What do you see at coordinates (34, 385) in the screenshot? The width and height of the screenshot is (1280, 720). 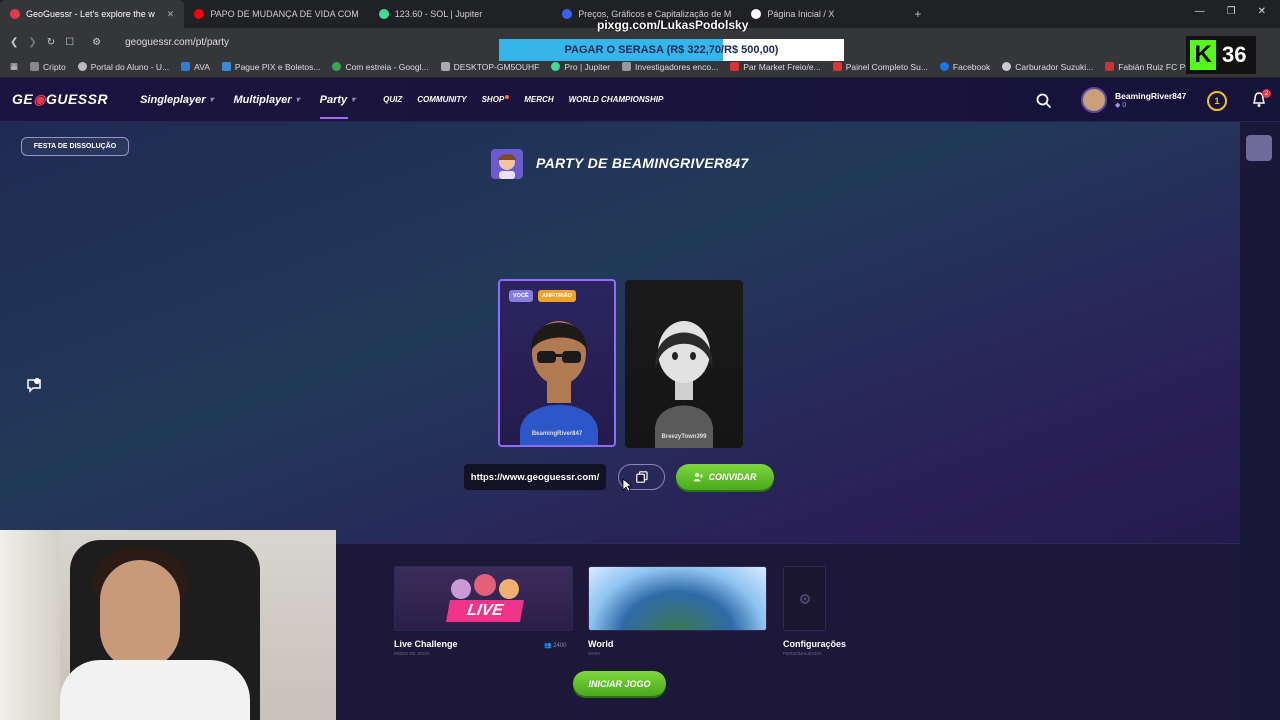 I see `chat-icon` at bounding box center [34, 385].